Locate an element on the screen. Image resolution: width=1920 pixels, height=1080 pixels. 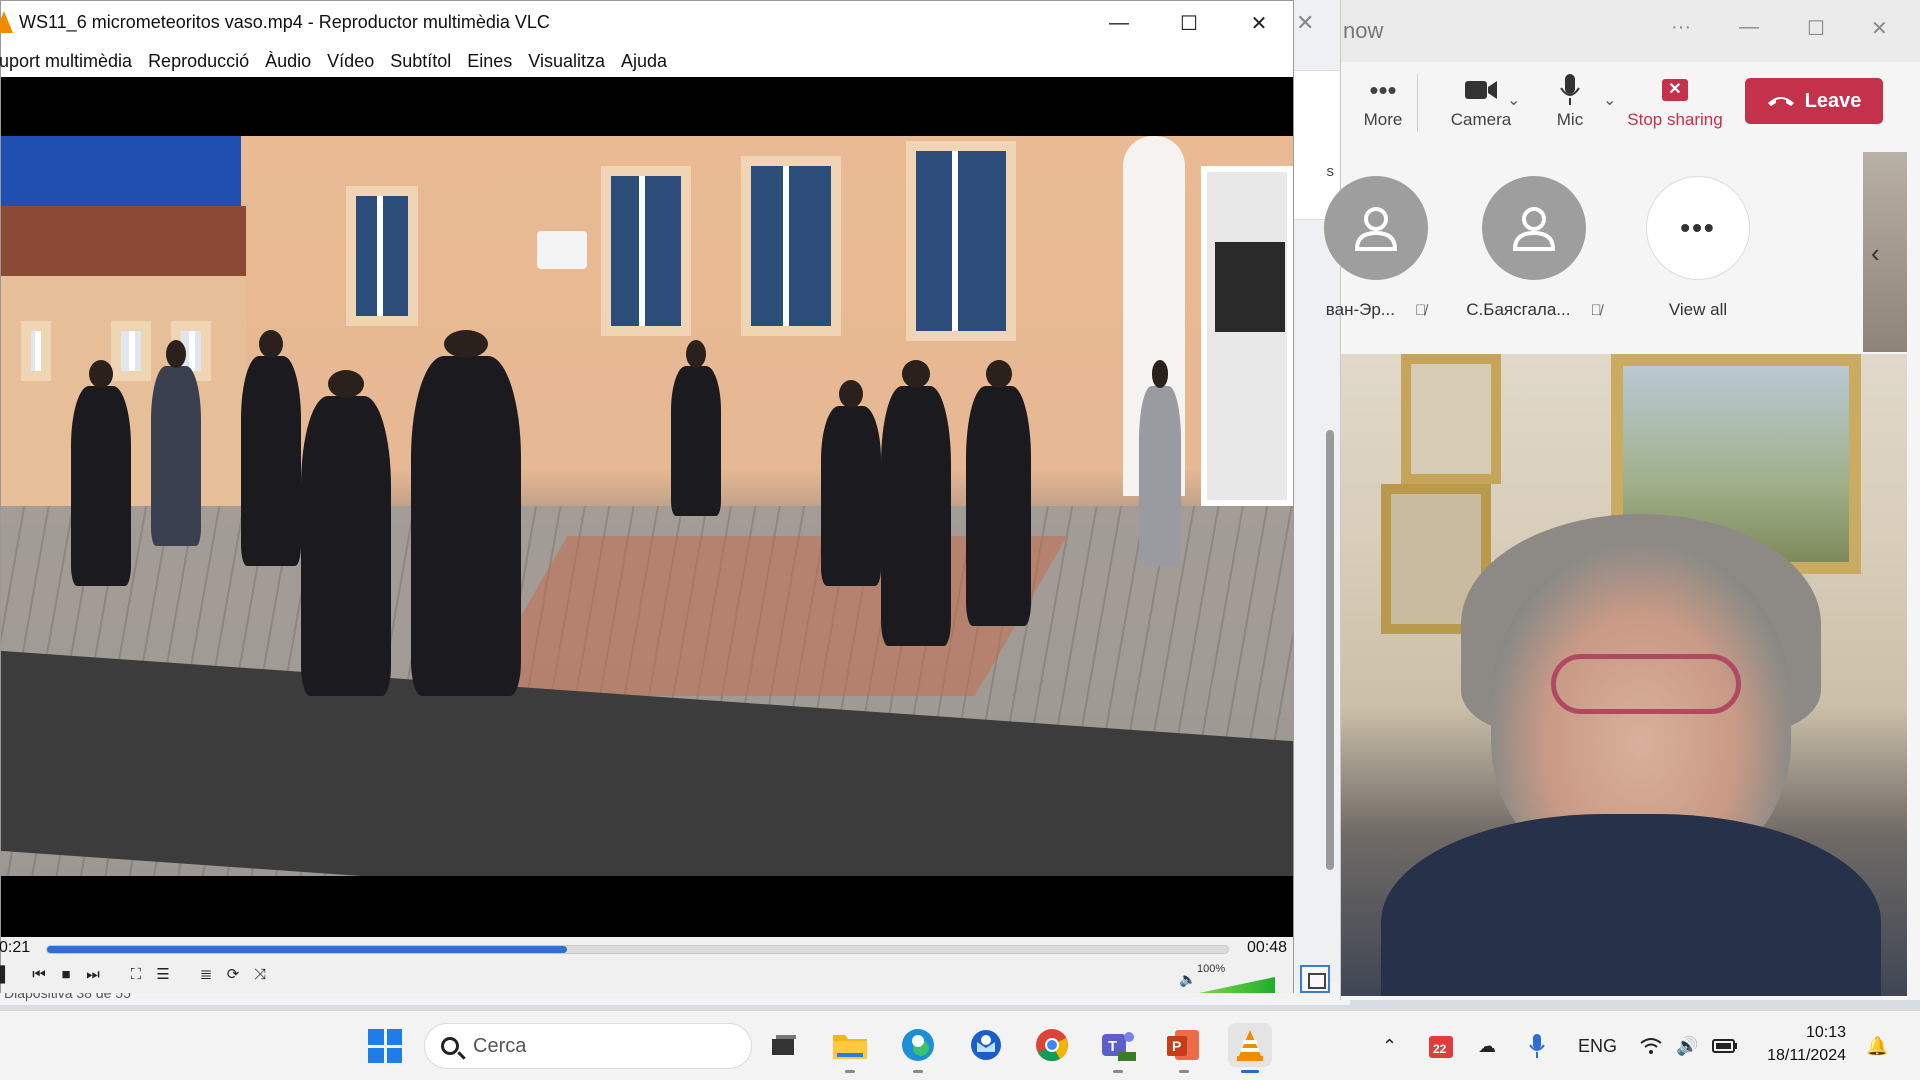
wifi-icon is located at coordinates (1651, 1045).